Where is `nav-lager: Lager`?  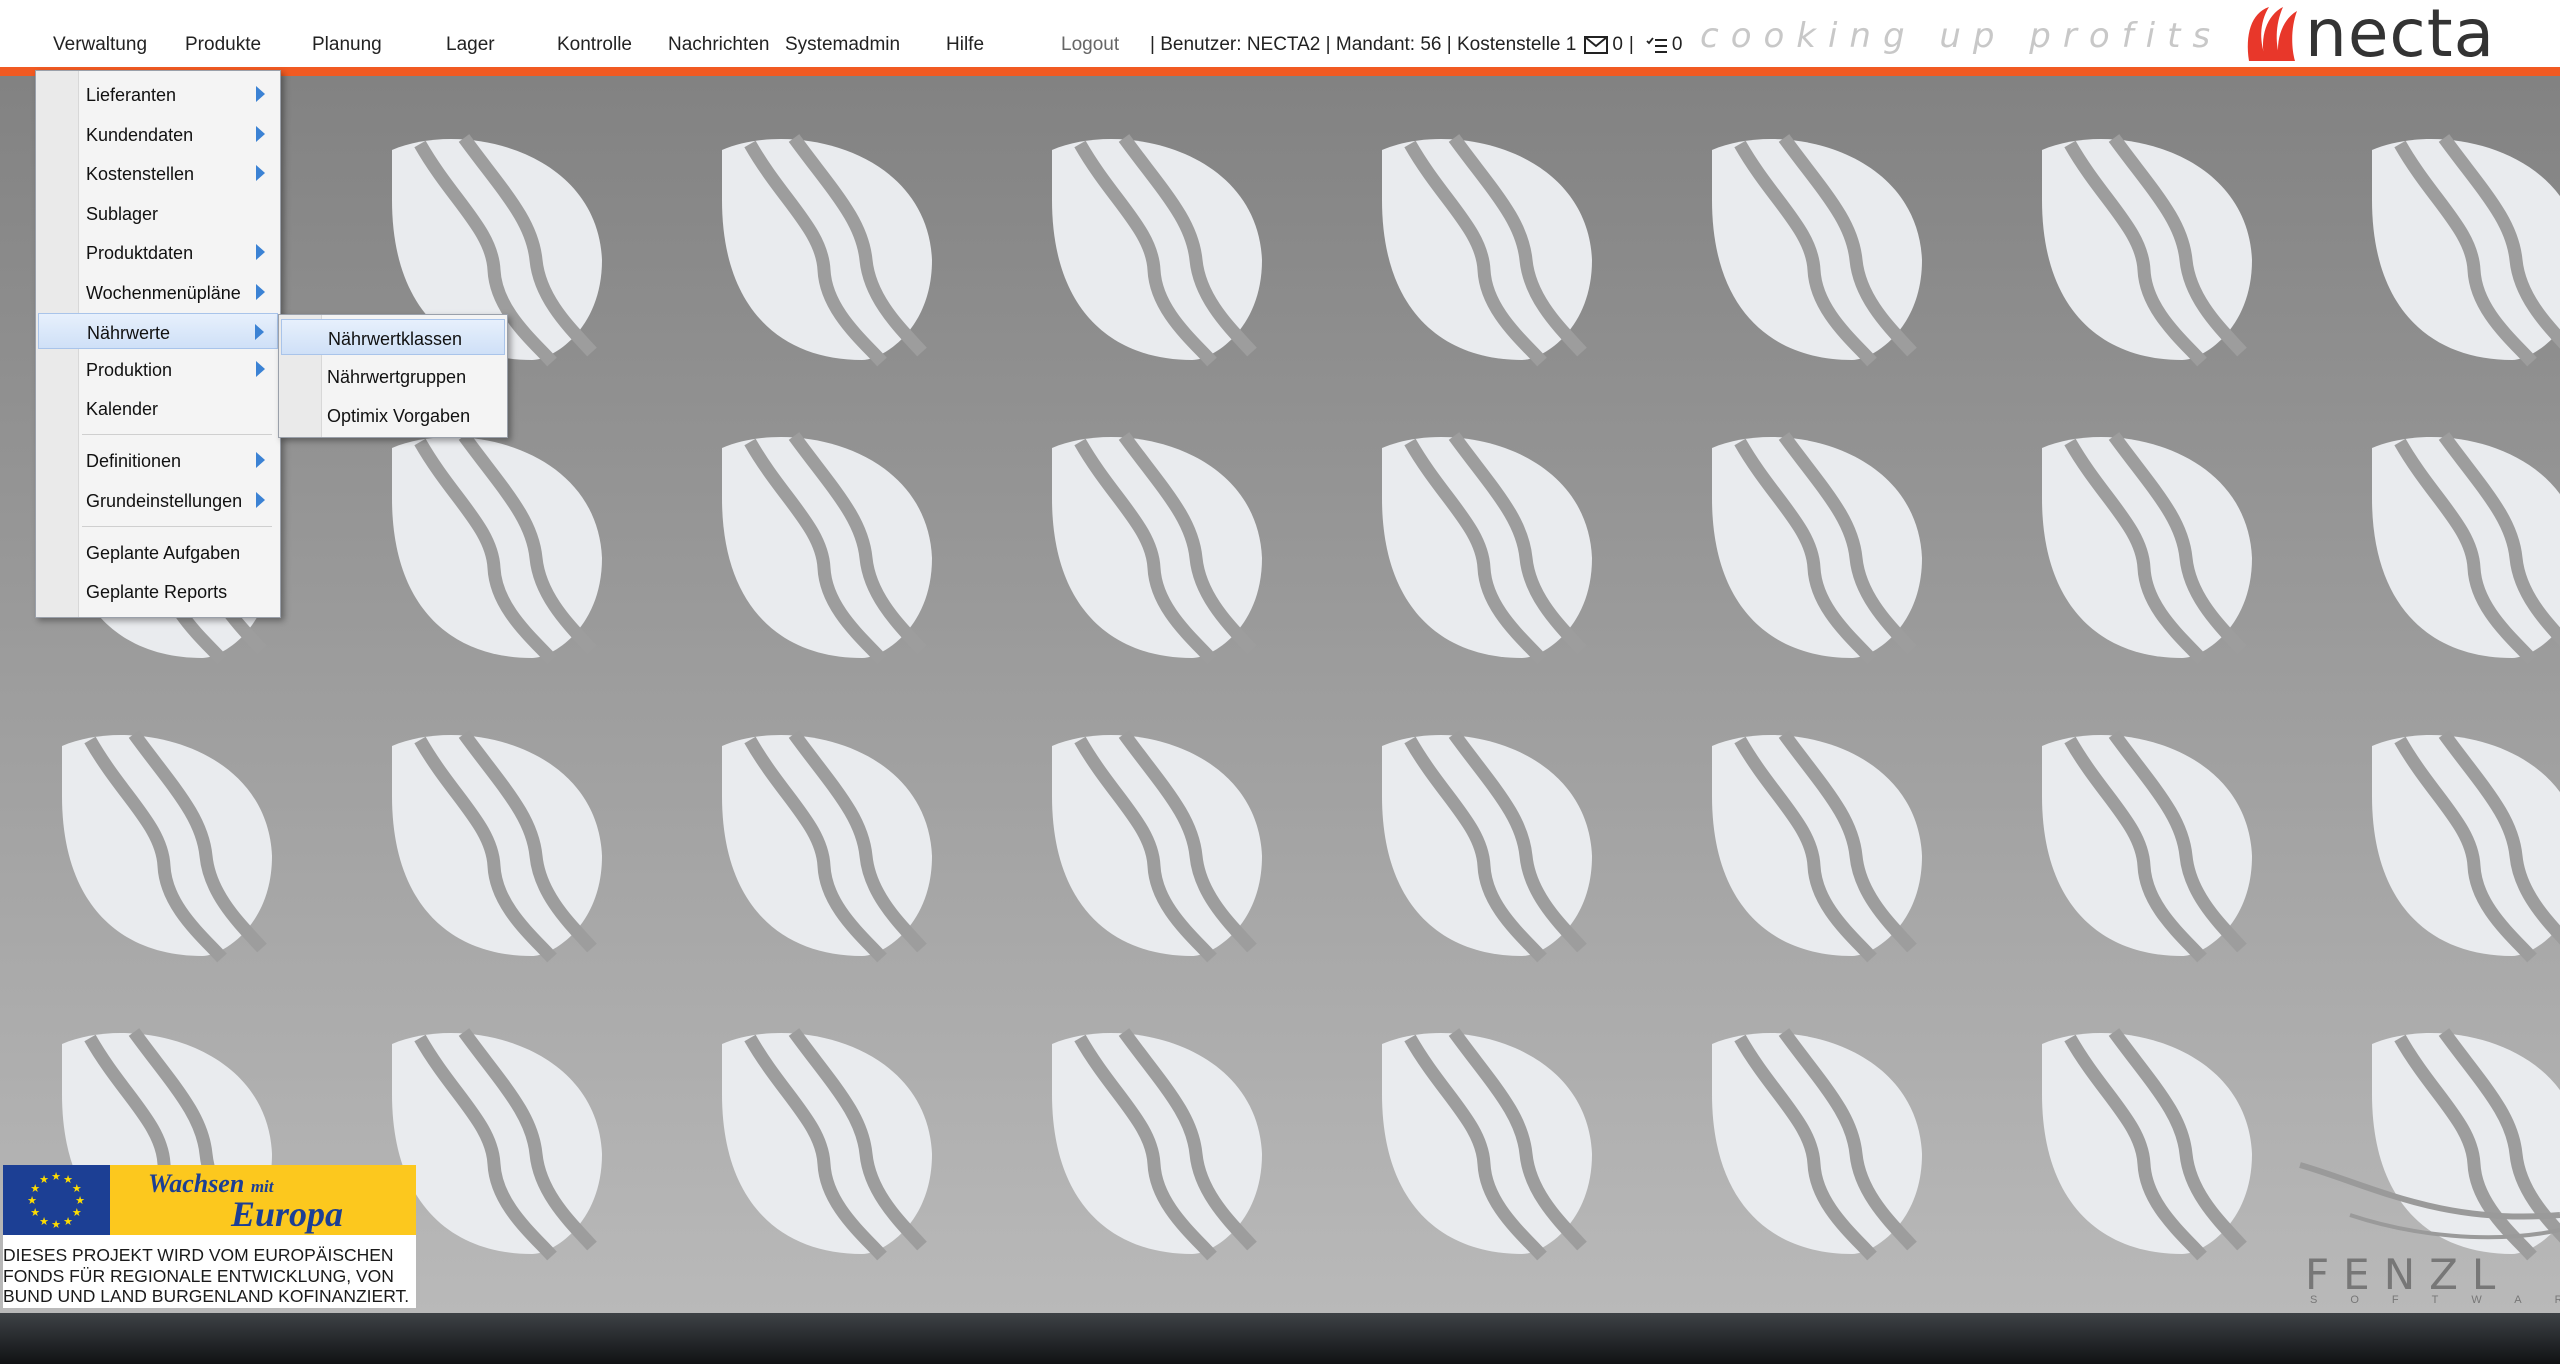
nav-lager: Lager is located at coordinates (470, 45).